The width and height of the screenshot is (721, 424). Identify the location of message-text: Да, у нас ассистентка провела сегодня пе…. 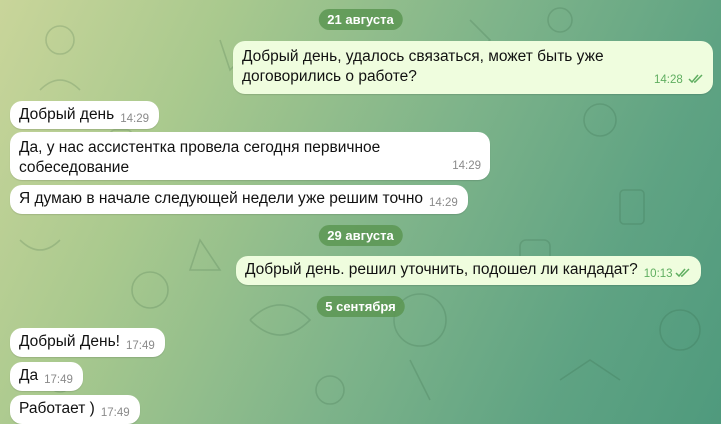
(200, 157).